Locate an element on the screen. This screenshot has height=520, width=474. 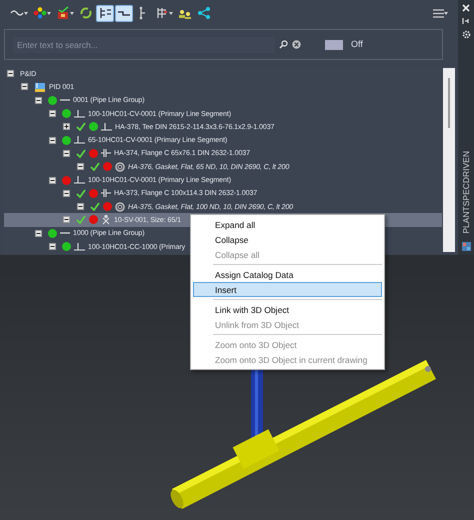
scrollbar is located at coordinates (449, 160).